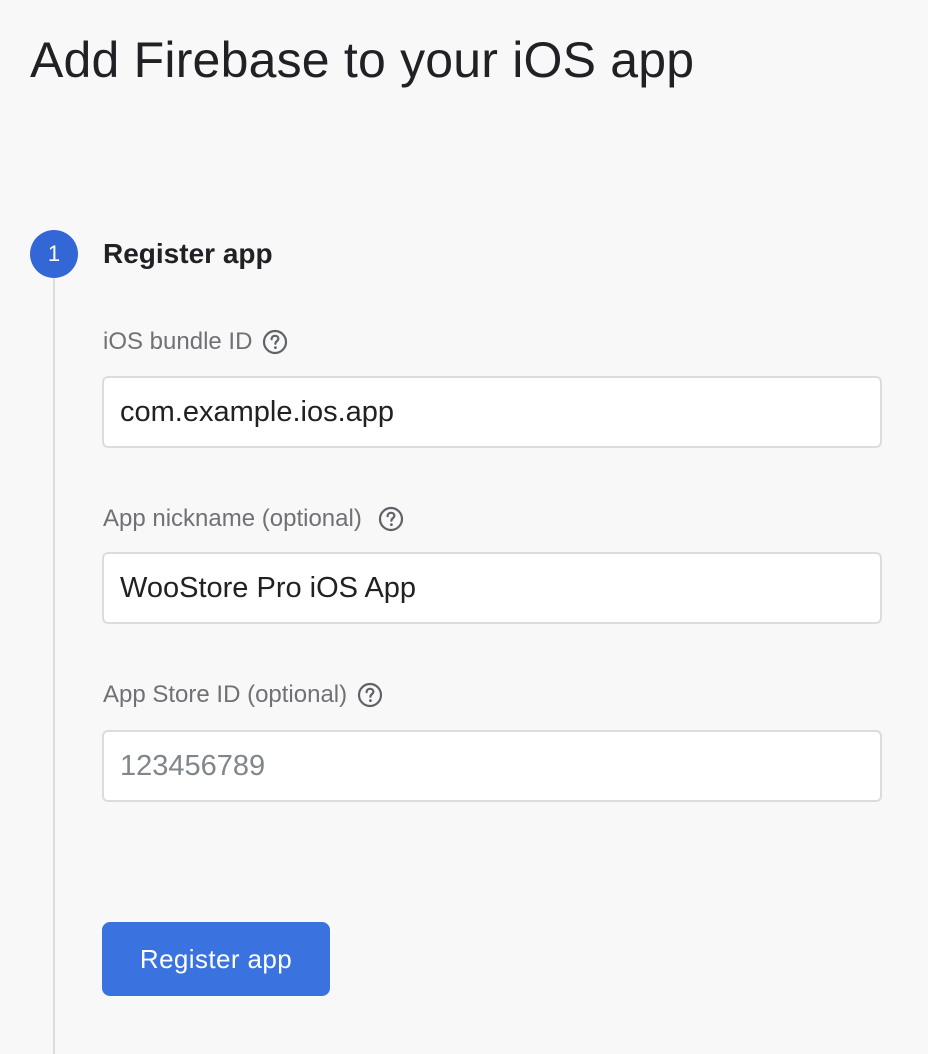  Describe the element at coordinates (225, 694) in the screenshot. I see `app-store-id-label: App Store ID (optional)` at that location.